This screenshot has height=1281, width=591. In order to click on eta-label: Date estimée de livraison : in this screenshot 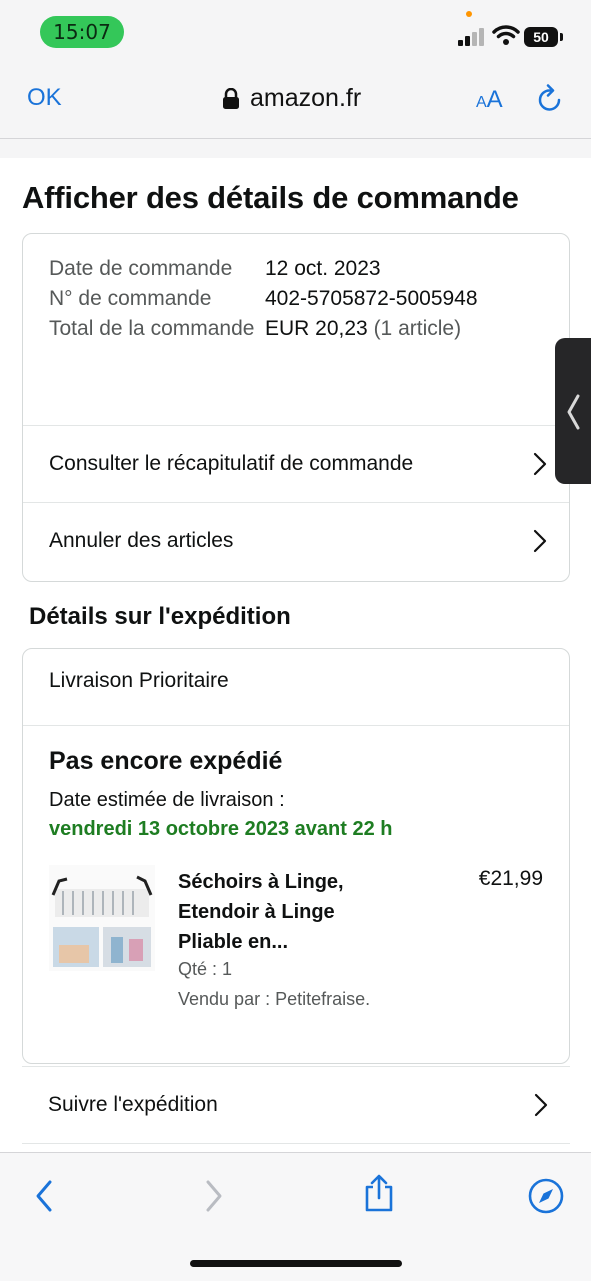, I will do `click(167, 800)`.